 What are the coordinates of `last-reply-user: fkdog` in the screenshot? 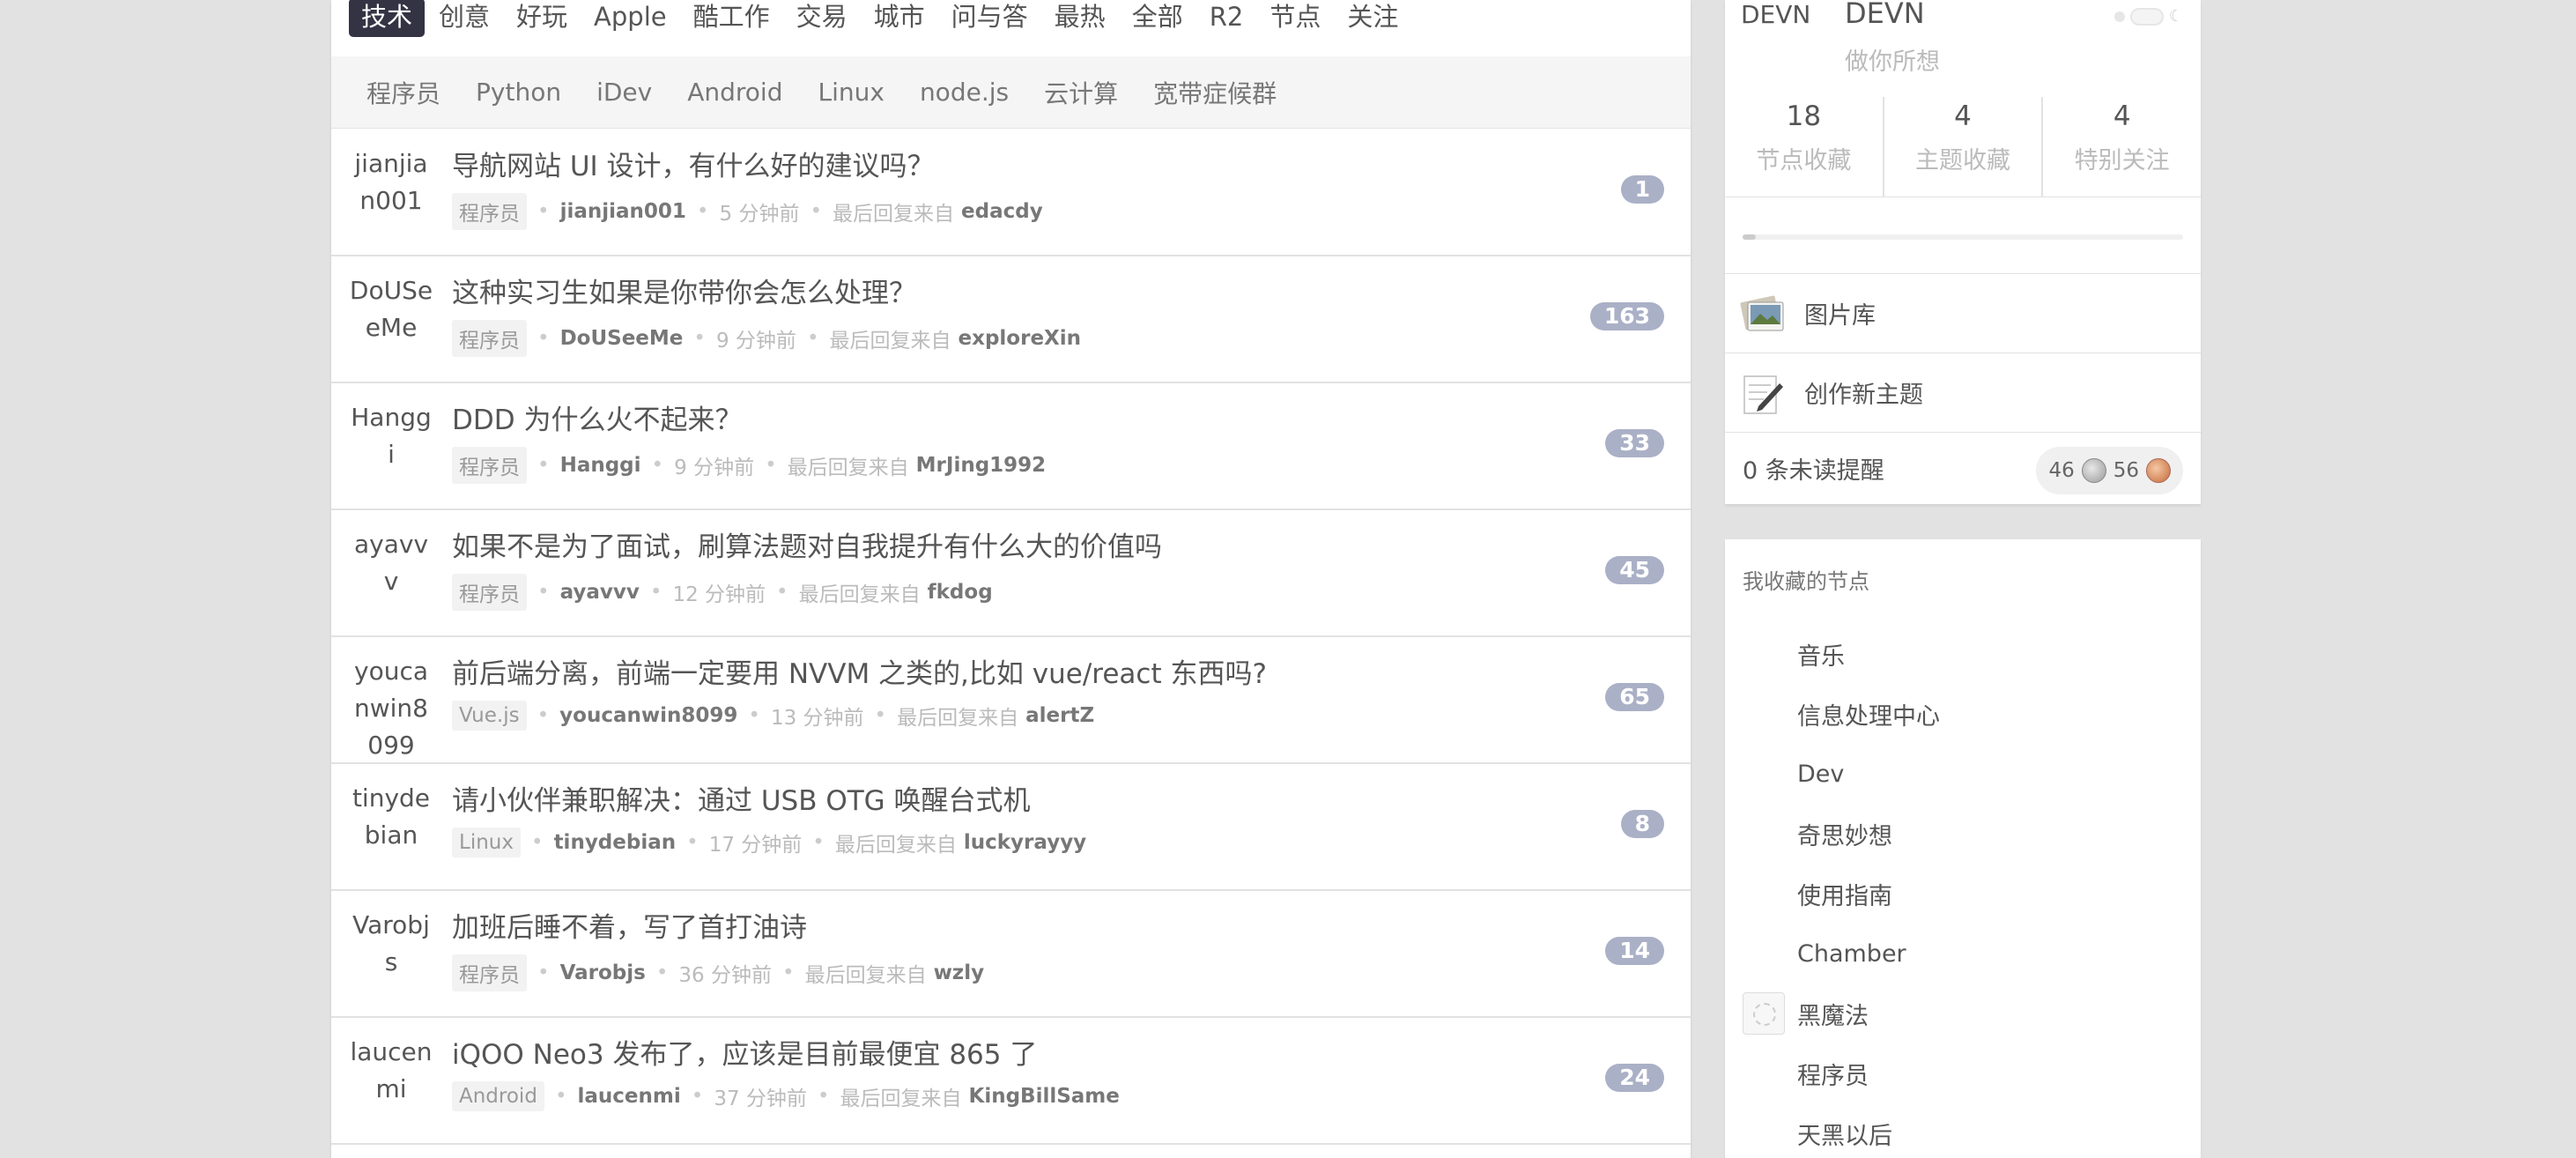 It's located at (961, 592).